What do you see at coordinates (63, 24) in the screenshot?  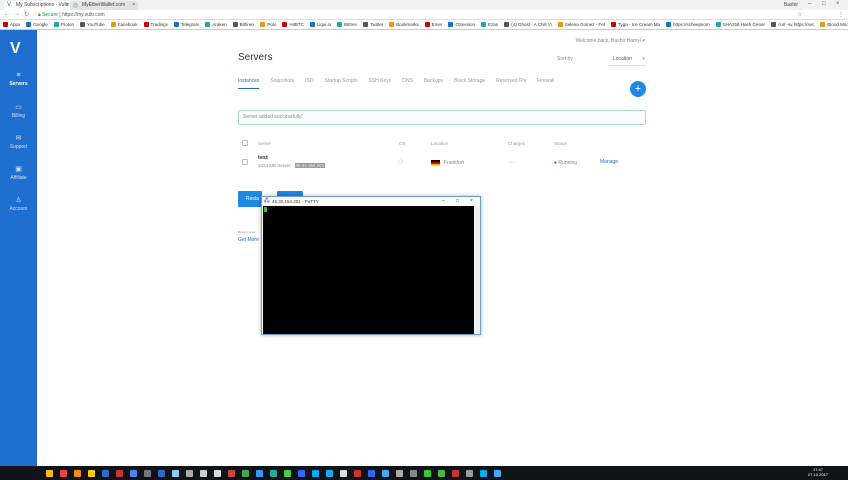 I see `bookmark-item: Proton` at bounding box center [63, 24].